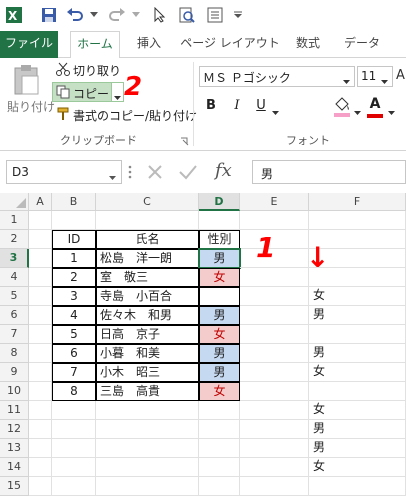 The width and height of the screenshot is (406, 496). I want to click on cell-a7, so click(40, 334).